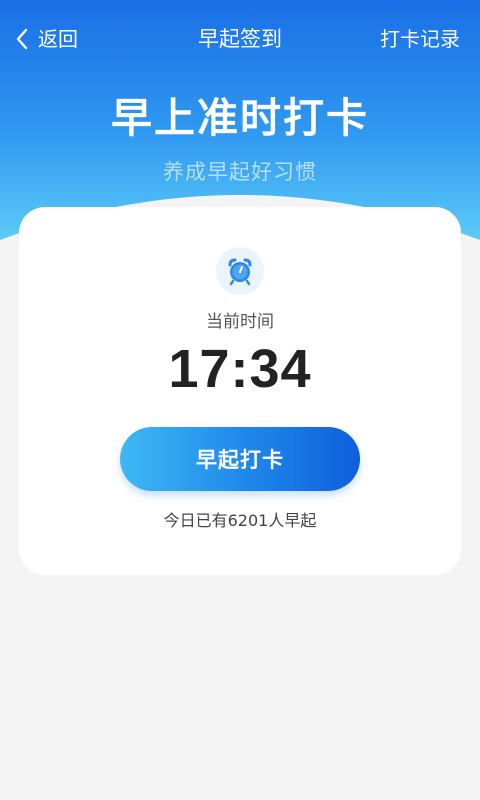 The width and height of the screenshot is (480, 800). Describe the element at coordinates (240, 271) in the screenshot. I see `alarm-clock-icon` at that location.